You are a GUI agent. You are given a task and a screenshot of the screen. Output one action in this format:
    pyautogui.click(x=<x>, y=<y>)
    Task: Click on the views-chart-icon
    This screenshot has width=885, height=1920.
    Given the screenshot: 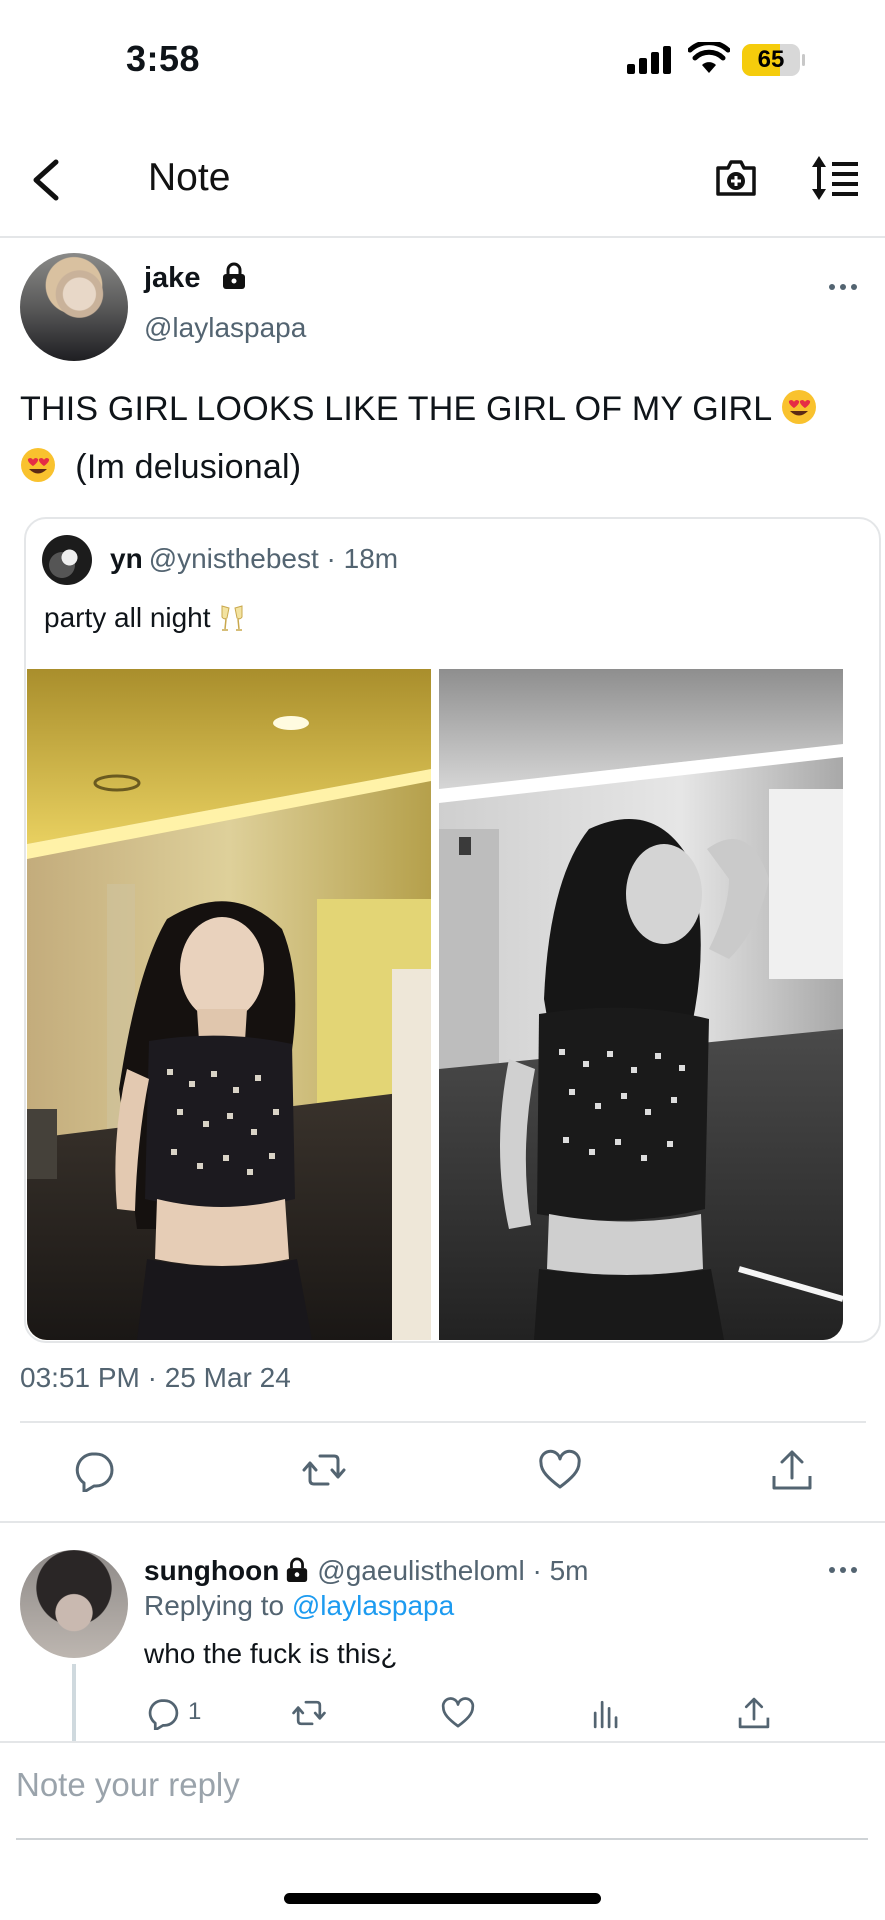 What is the action you would take?
    pyautogui.click(x=605, y=1714)
    